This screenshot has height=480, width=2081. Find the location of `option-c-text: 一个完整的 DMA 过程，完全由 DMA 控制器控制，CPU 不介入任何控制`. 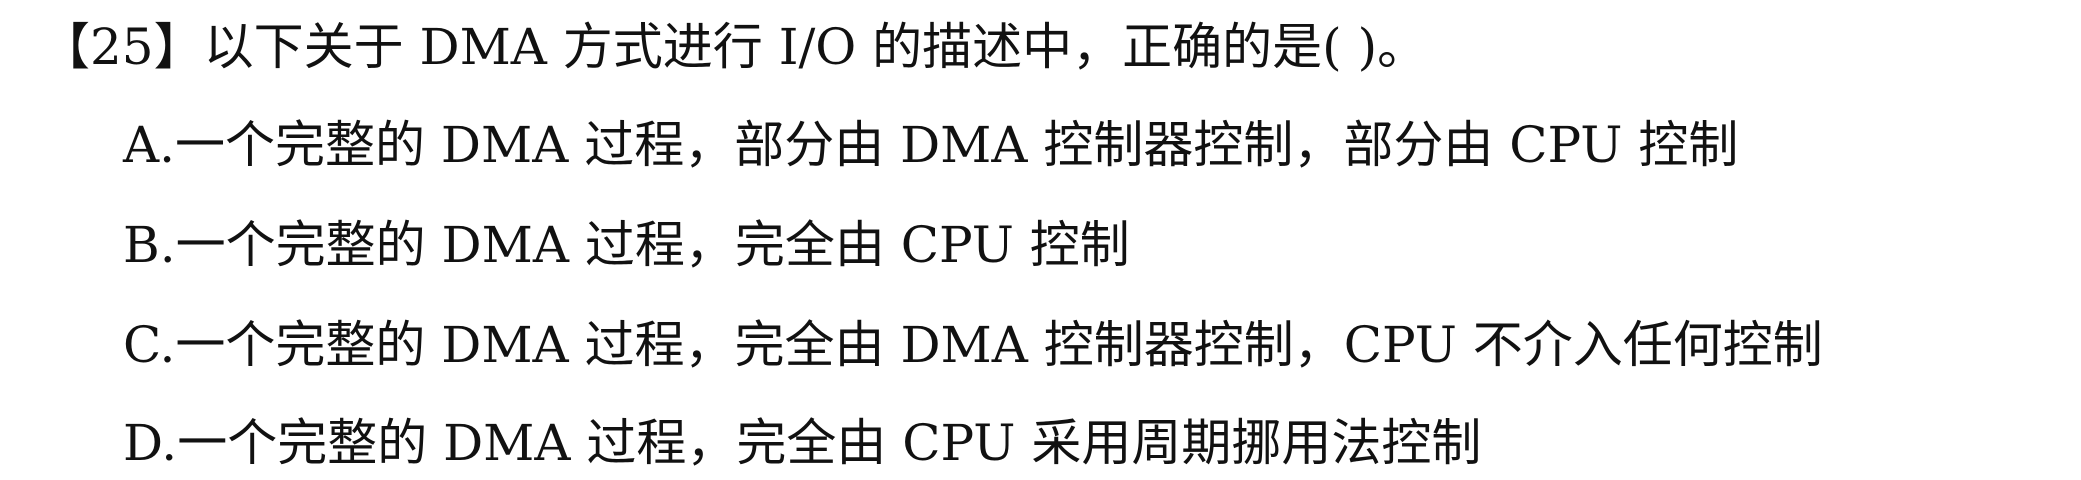

option-c-text: 一个完整的 DMA 过程，完全由 DMA 控制器控制，CPU 不介入任何控制 is located at coordinates (999, 345).